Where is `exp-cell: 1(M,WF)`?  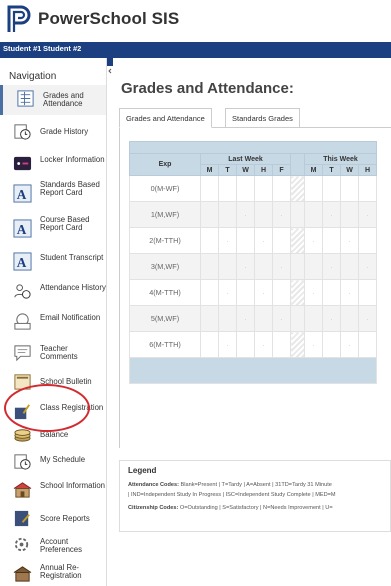
exp-cell: 1(M,WF) is located at coordinates (165, 214).